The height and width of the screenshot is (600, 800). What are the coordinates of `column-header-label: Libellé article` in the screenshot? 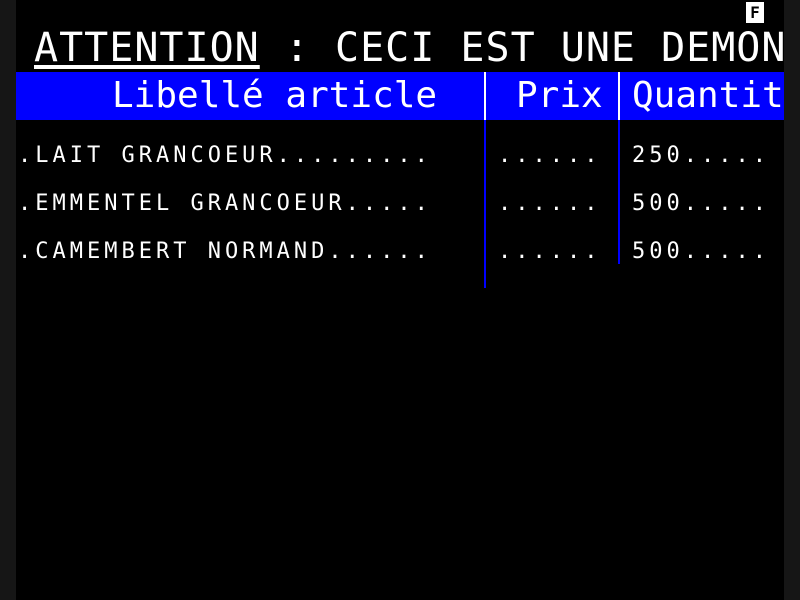 It's located at (275, 95).